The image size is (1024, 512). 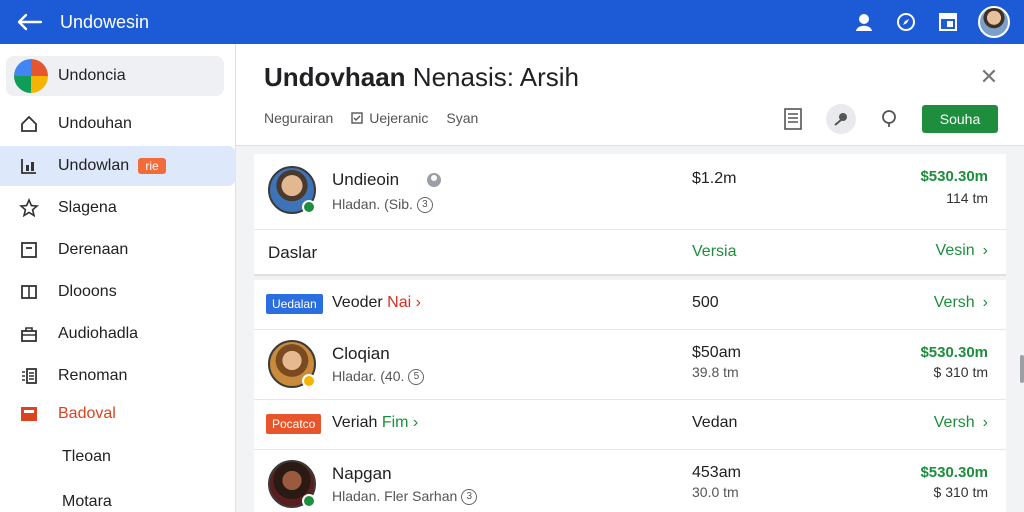 I want to click on meta-item: Negurairan, so click(x=298, y=118).